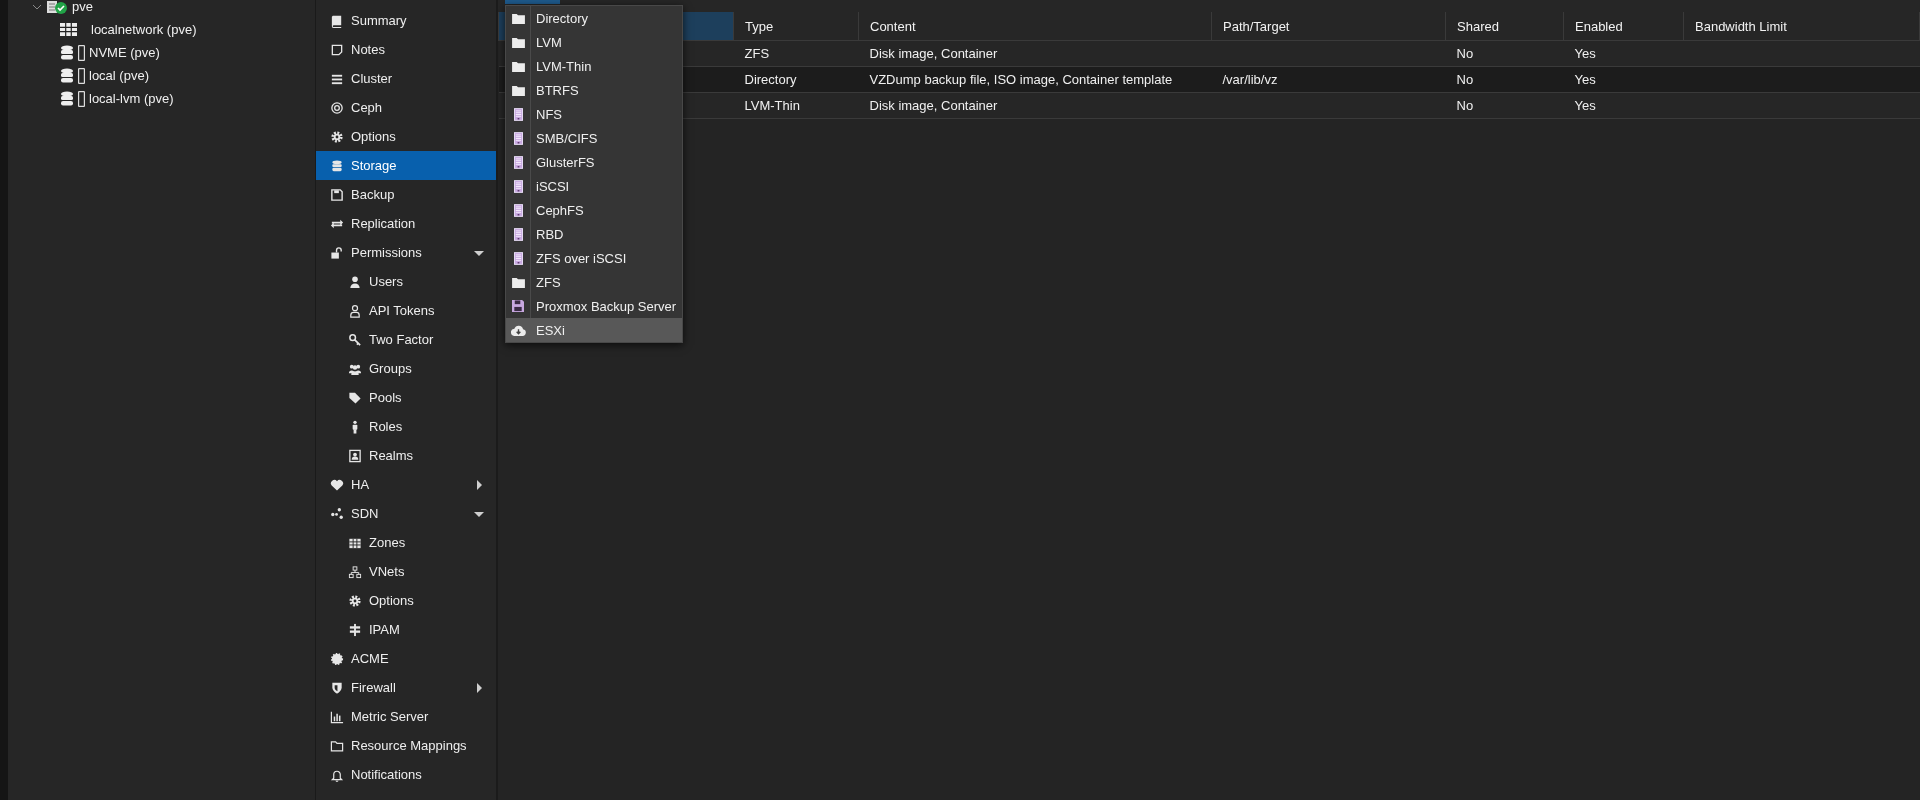 This screenshot has height=800, width=1920. What do you see at coordinates (594, 186) in the screenshot?
I see `menu-item: iSCSI` at bounding box center [594, 186].